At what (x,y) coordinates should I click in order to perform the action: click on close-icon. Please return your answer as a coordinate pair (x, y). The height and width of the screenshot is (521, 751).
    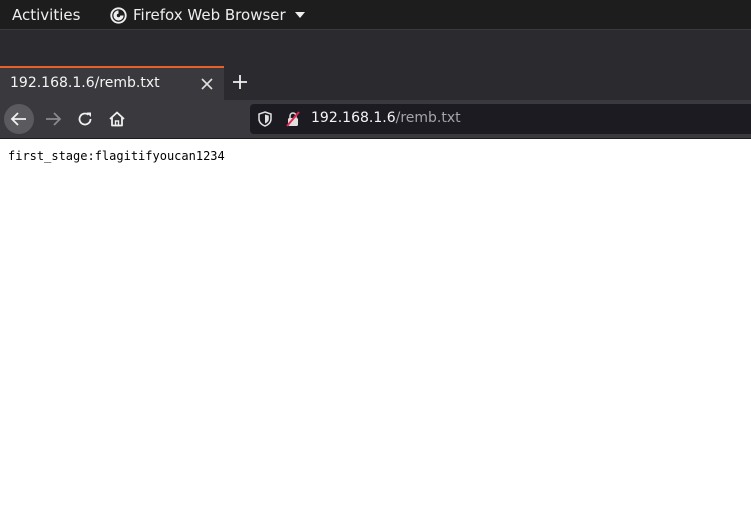
    Looking at the image, I should click on (207, 84).